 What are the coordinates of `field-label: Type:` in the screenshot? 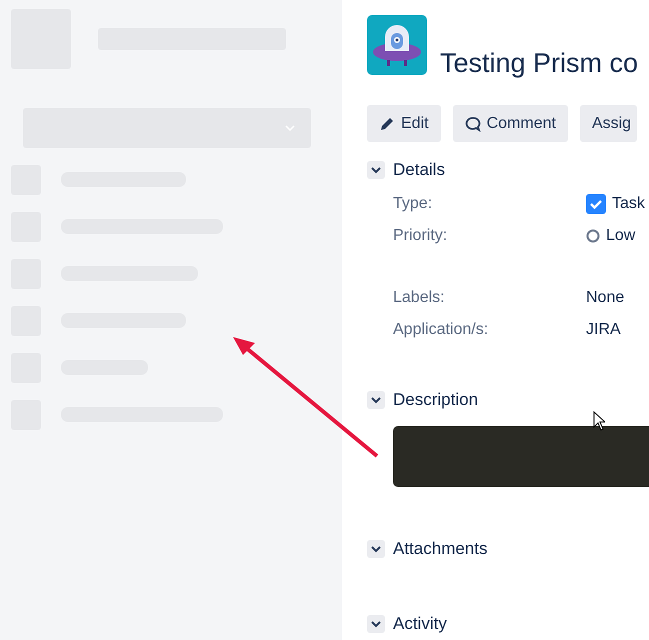 It's located at (413, 204).